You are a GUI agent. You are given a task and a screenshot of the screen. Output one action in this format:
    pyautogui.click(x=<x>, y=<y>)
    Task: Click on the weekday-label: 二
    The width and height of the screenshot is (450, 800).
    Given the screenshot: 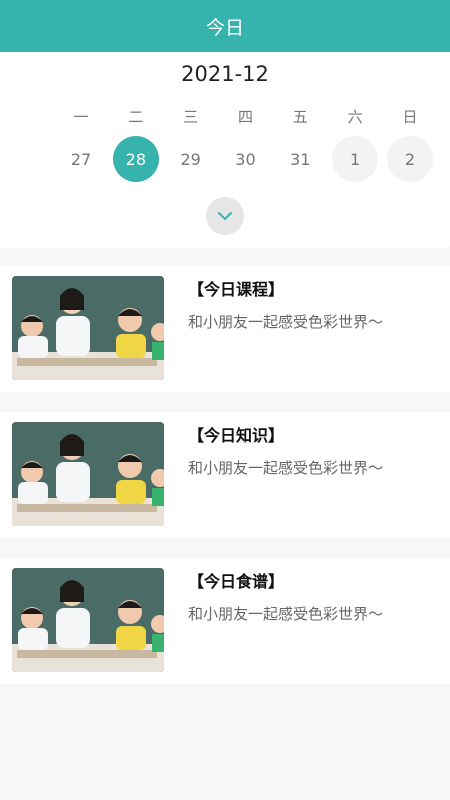 What is the action you would take?
    pyautogui.click(x=136, y=117)
    